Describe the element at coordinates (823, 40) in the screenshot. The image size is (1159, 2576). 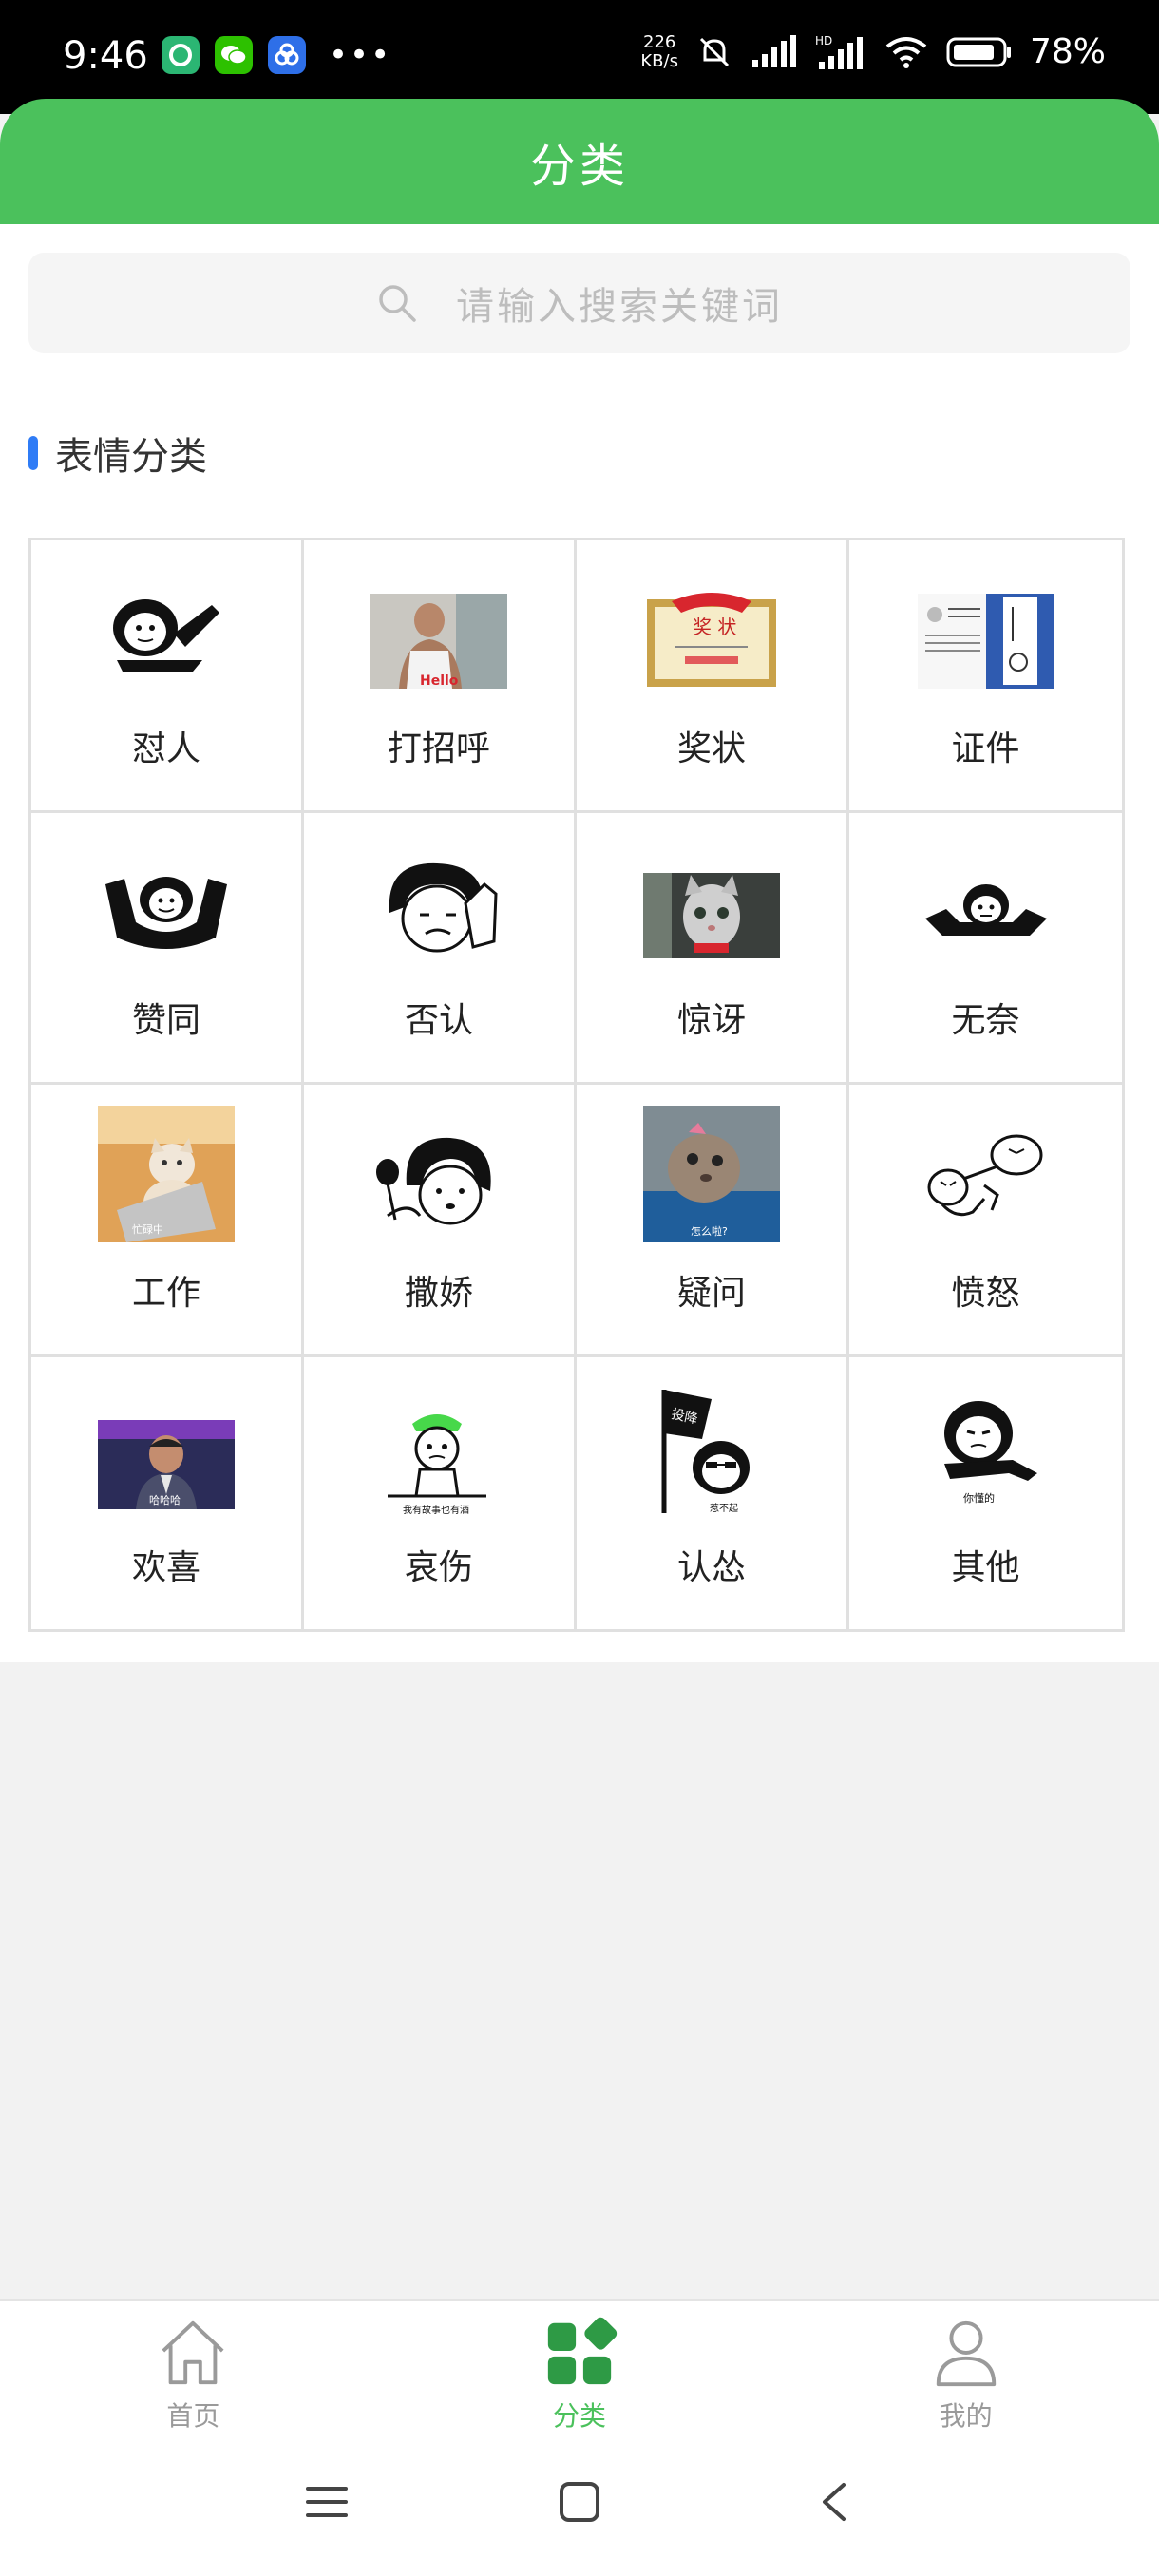
I see `svg-text: HD` at that location.